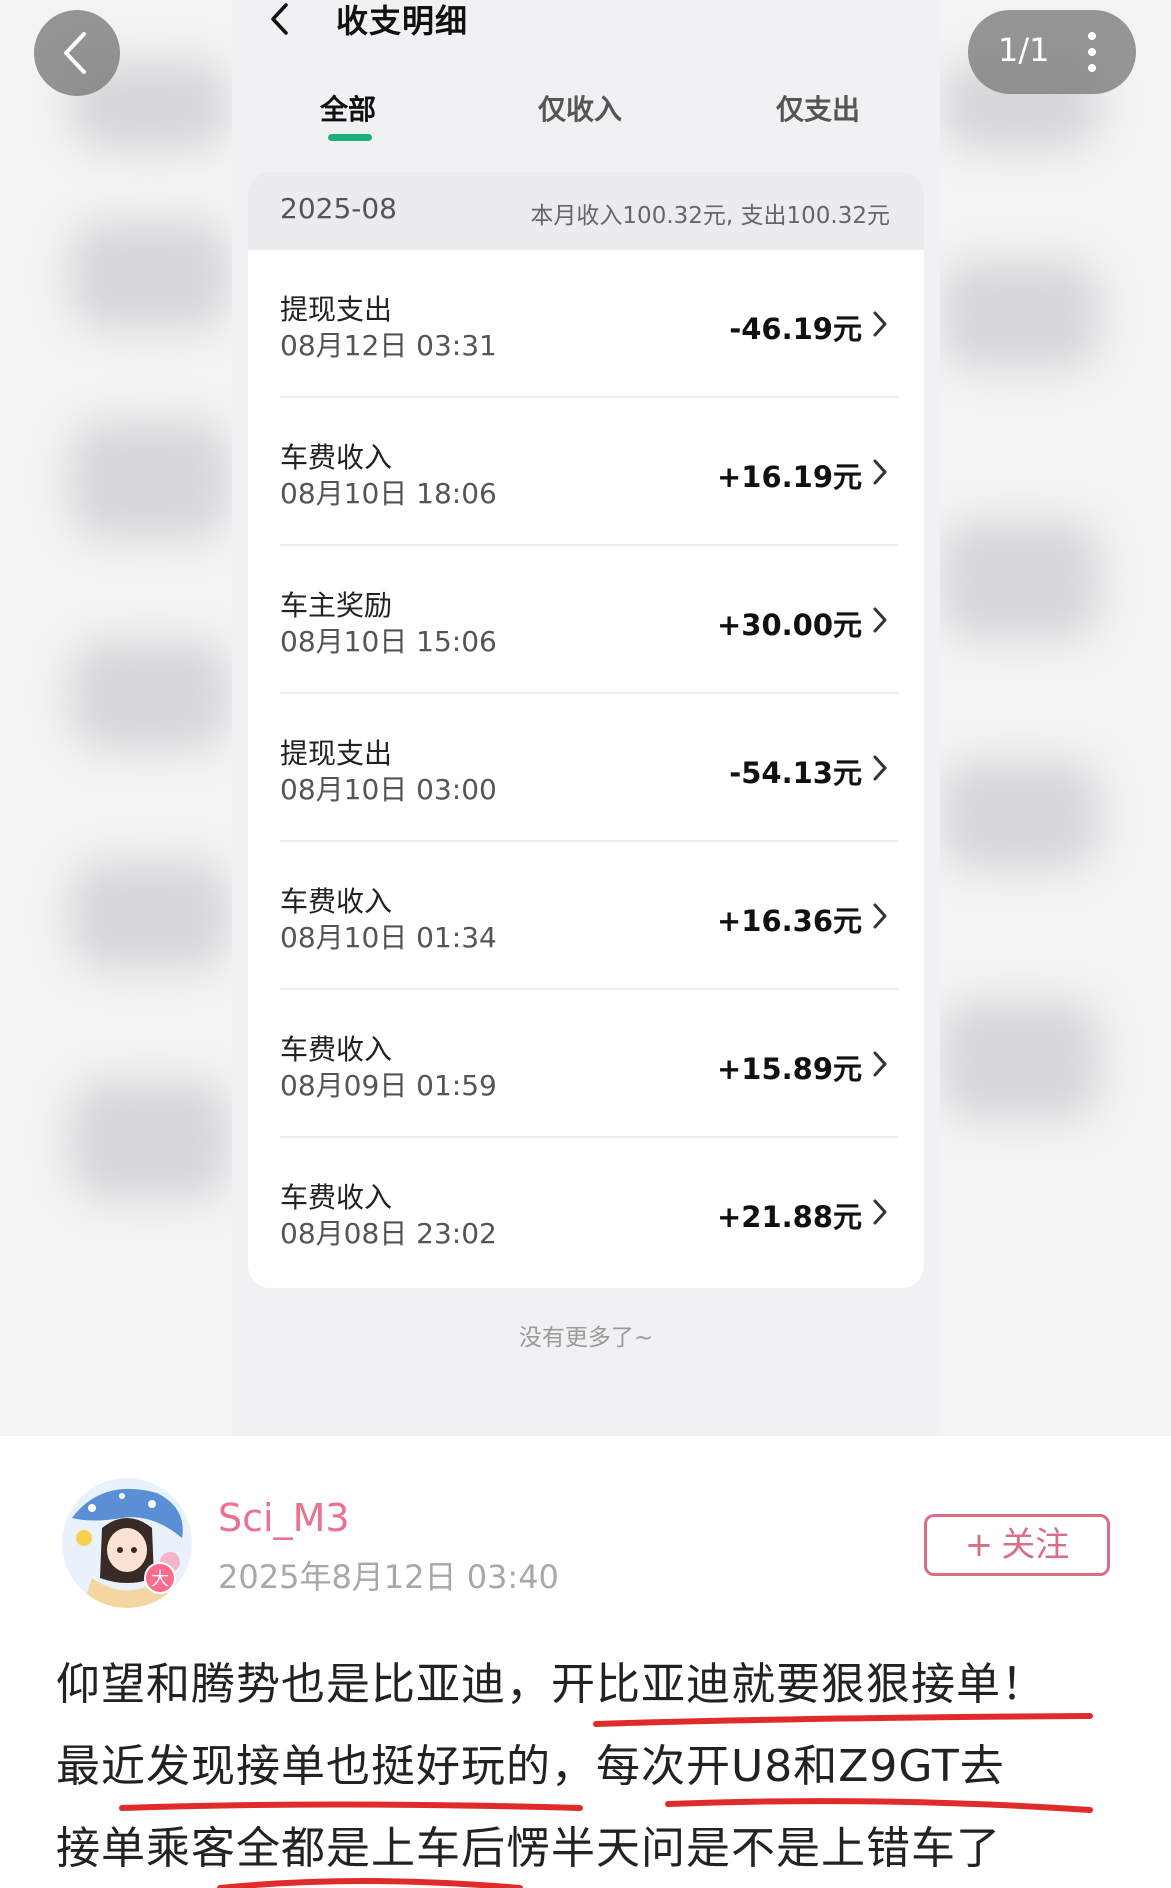  I want to click on transaction-time: 08月10日 01:34, so click(388, 937).